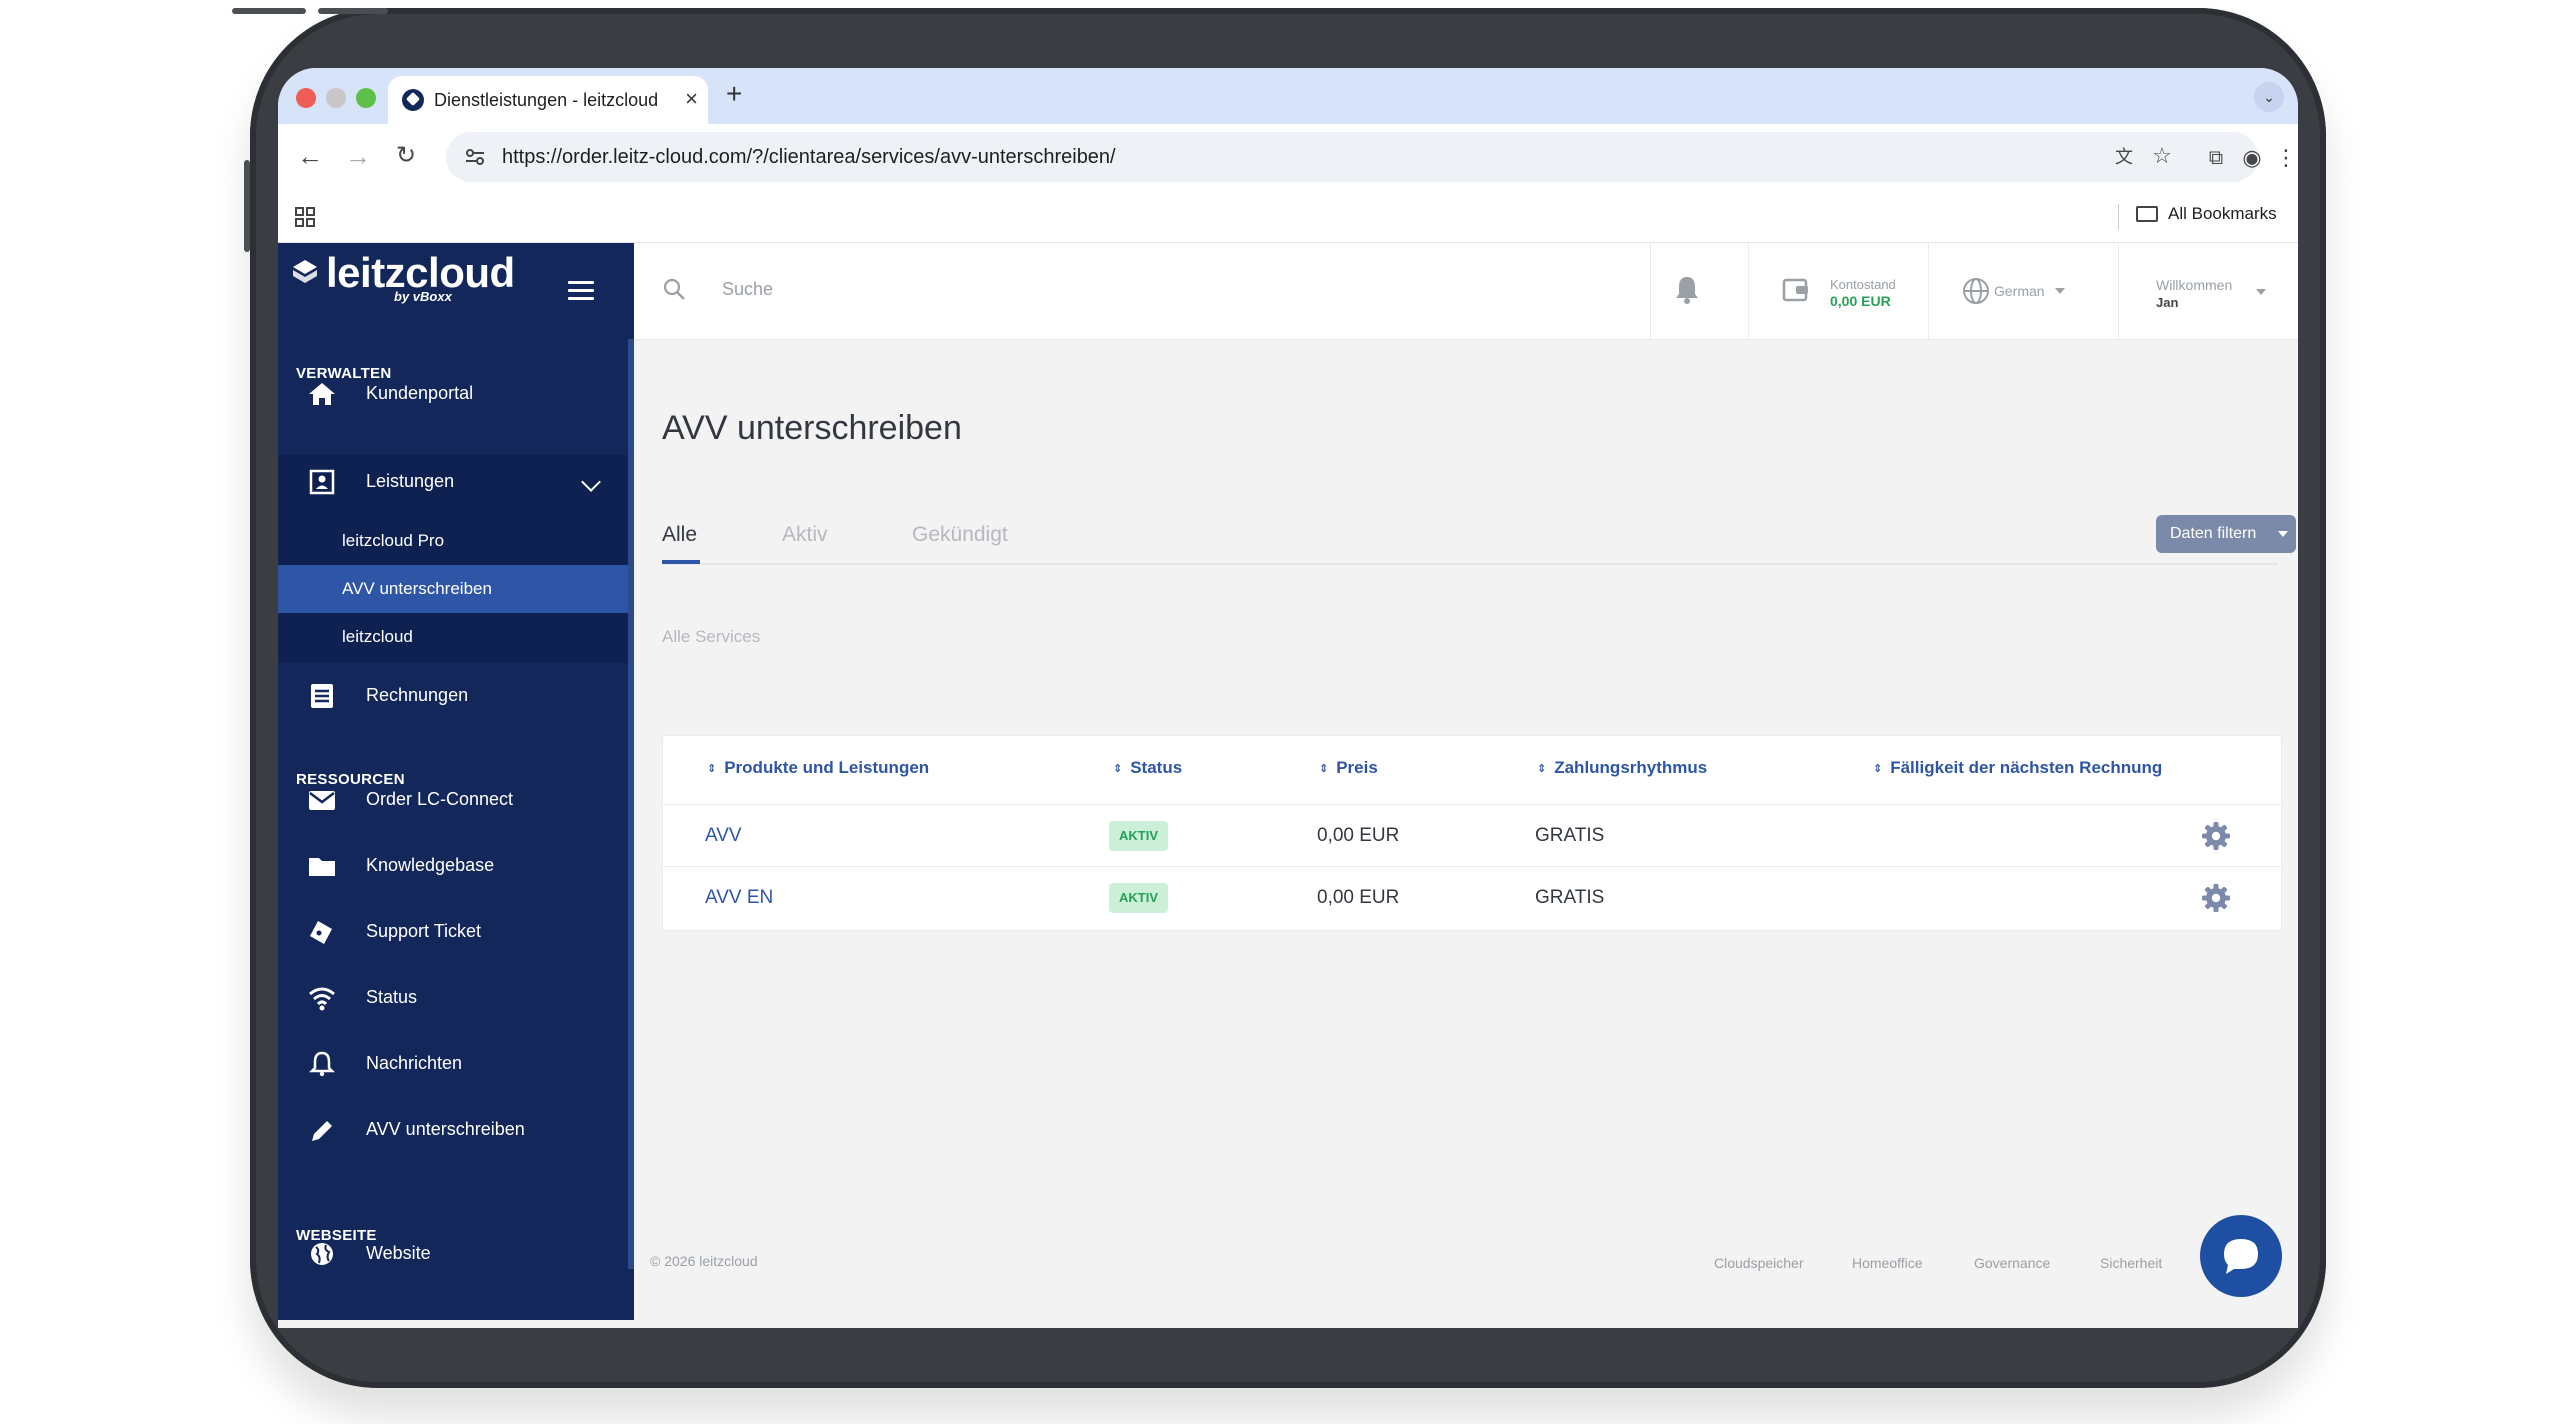 The height and width of the screenshot is (1424, 2560). I want to click on tab-search-icon: ⌄, so click(2269, 97).